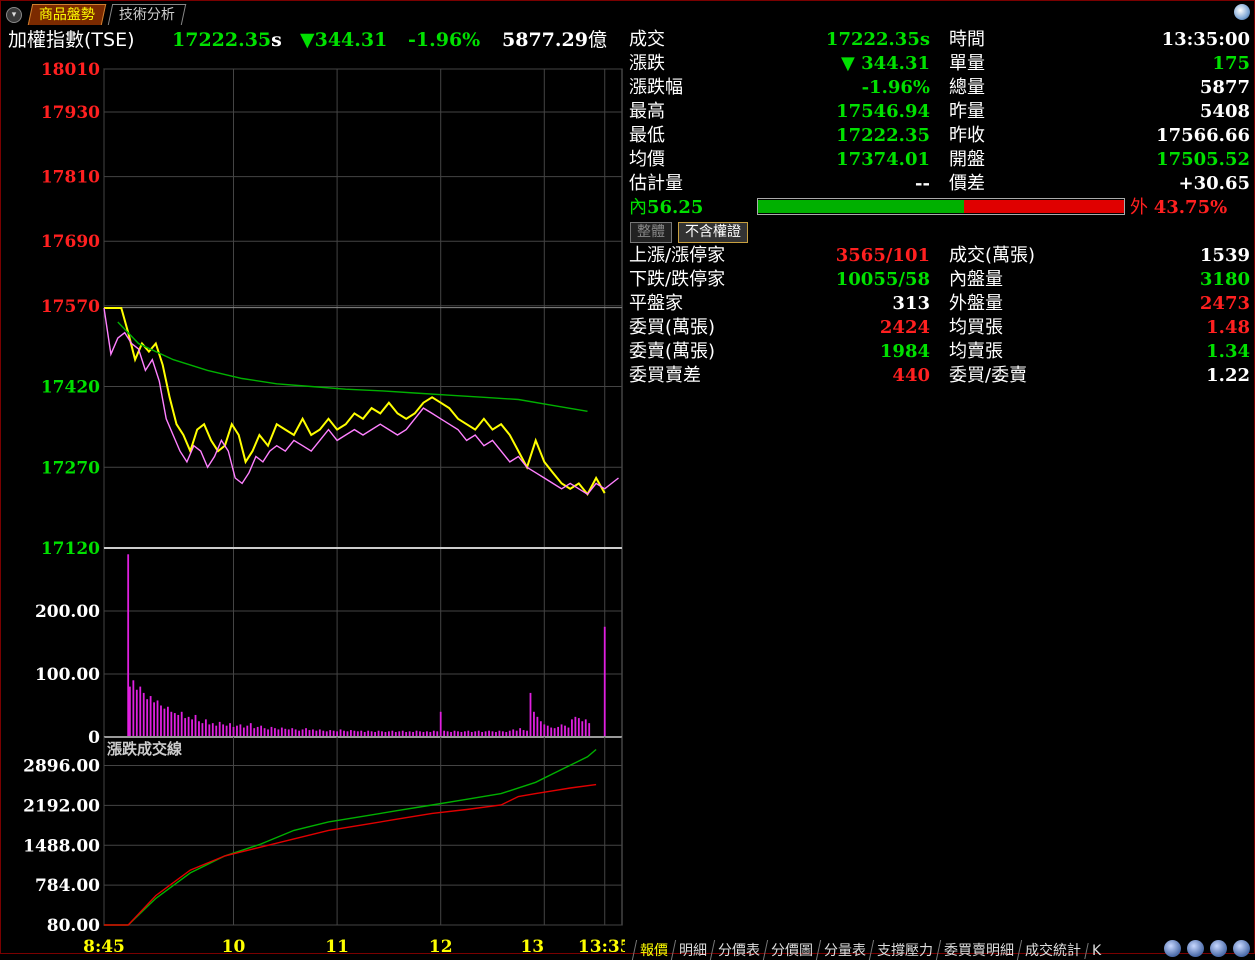 The image size is (1255, 960). Describe the element at coordinates (656, 87) in the screenshot. I see `quote-left-label: 漲跌幅` at that location.